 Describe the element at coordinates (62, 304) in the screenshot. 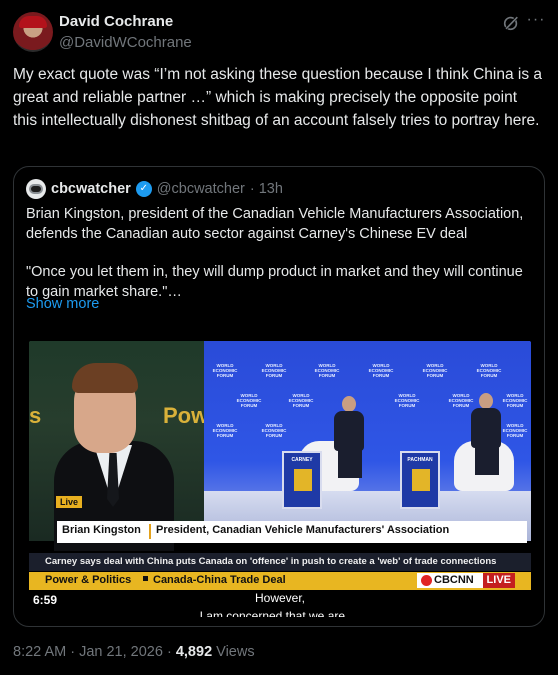

I see `show-more-link: Show more` at that location.